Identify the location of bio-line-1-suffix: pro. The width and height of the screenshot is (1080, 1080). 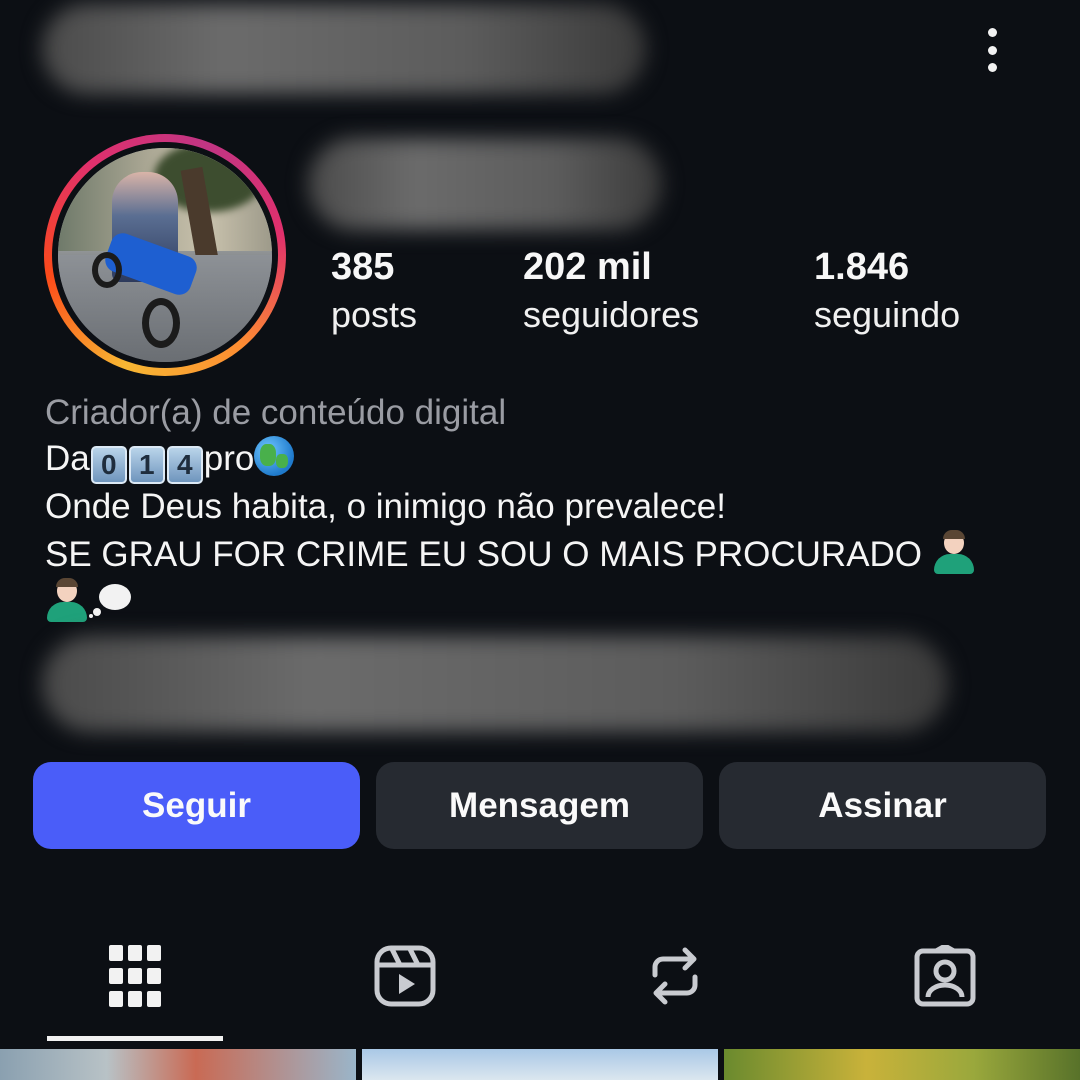
(229, 458).